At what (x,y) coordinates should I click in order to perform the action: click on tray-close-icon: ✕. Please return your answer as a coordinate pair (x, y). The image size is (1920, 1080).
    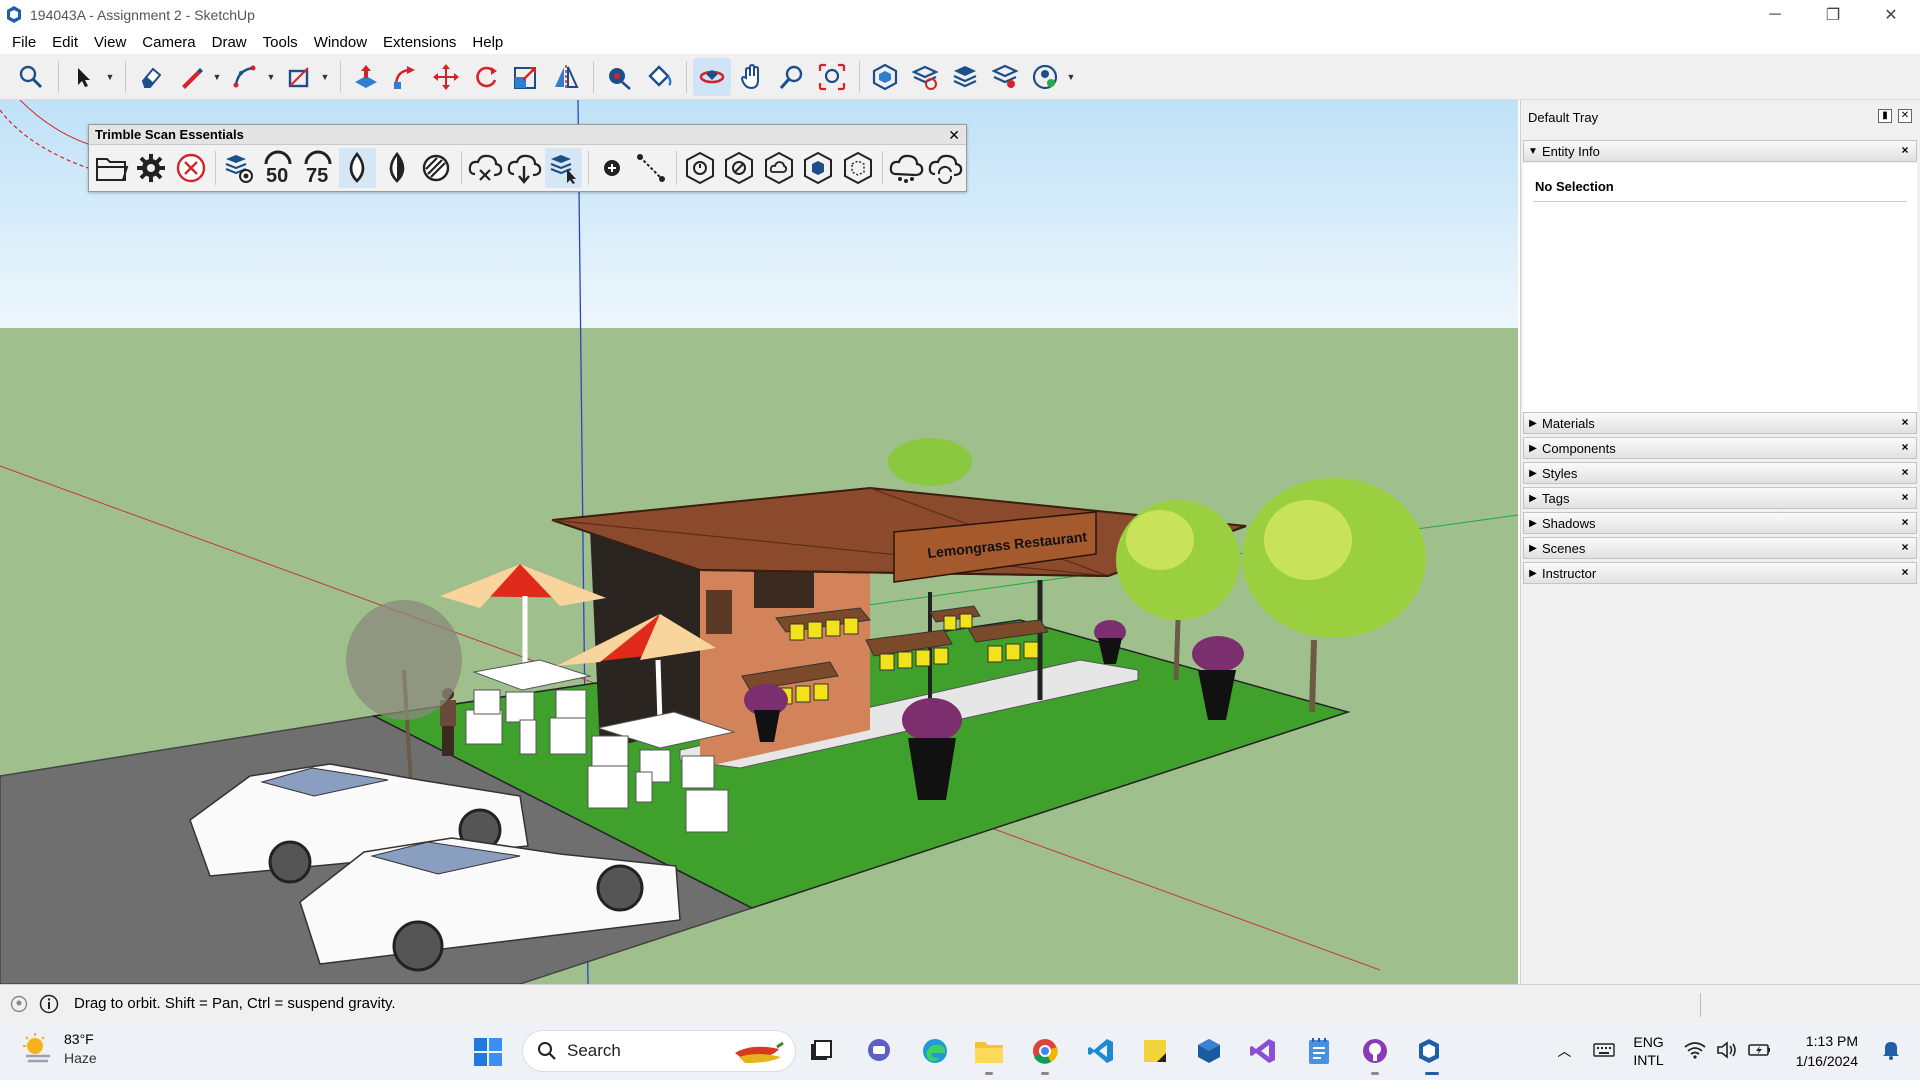
    Looking at the image, I should click on (1905, 116).